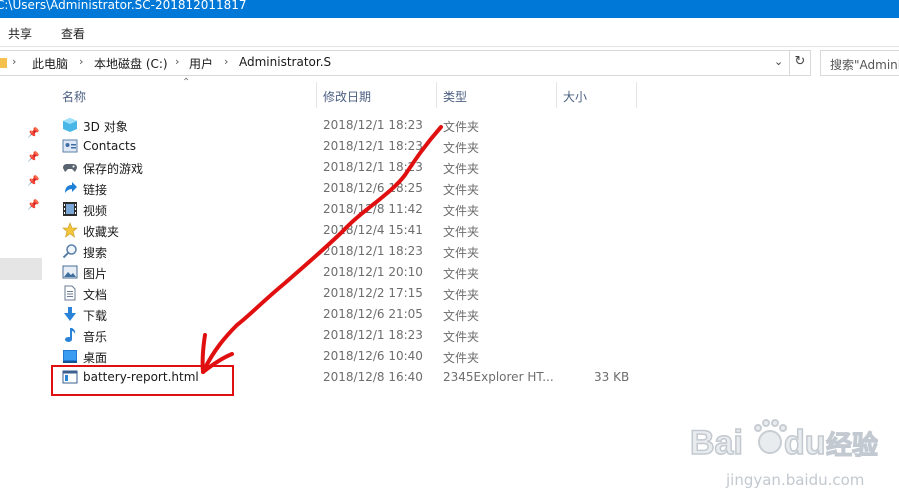 The image size is (899, 503). Describe the element at coordinates (805, 443) in the screenshot. I see `svg-text: du` at that location.